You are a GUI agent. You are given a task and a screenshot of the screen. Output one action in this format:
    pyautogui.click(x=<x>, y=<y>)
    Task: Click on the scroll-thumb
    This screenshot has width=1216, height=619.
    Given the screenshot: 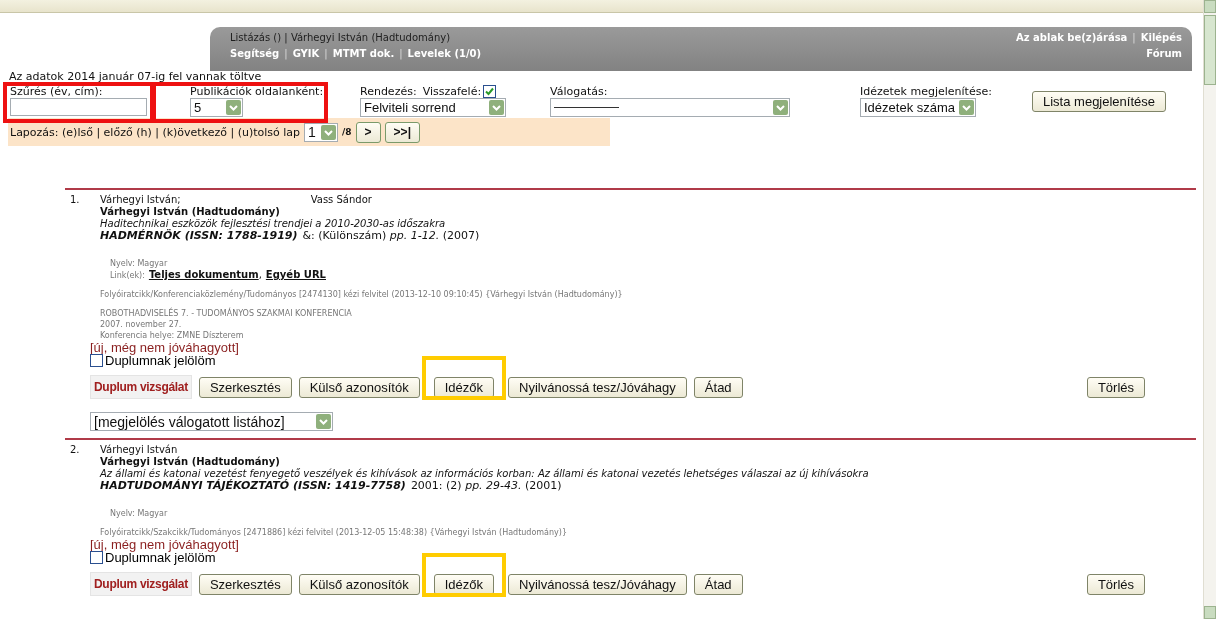 What is the action you would take?
    pyautogui.click(x=1210, y=50)
    